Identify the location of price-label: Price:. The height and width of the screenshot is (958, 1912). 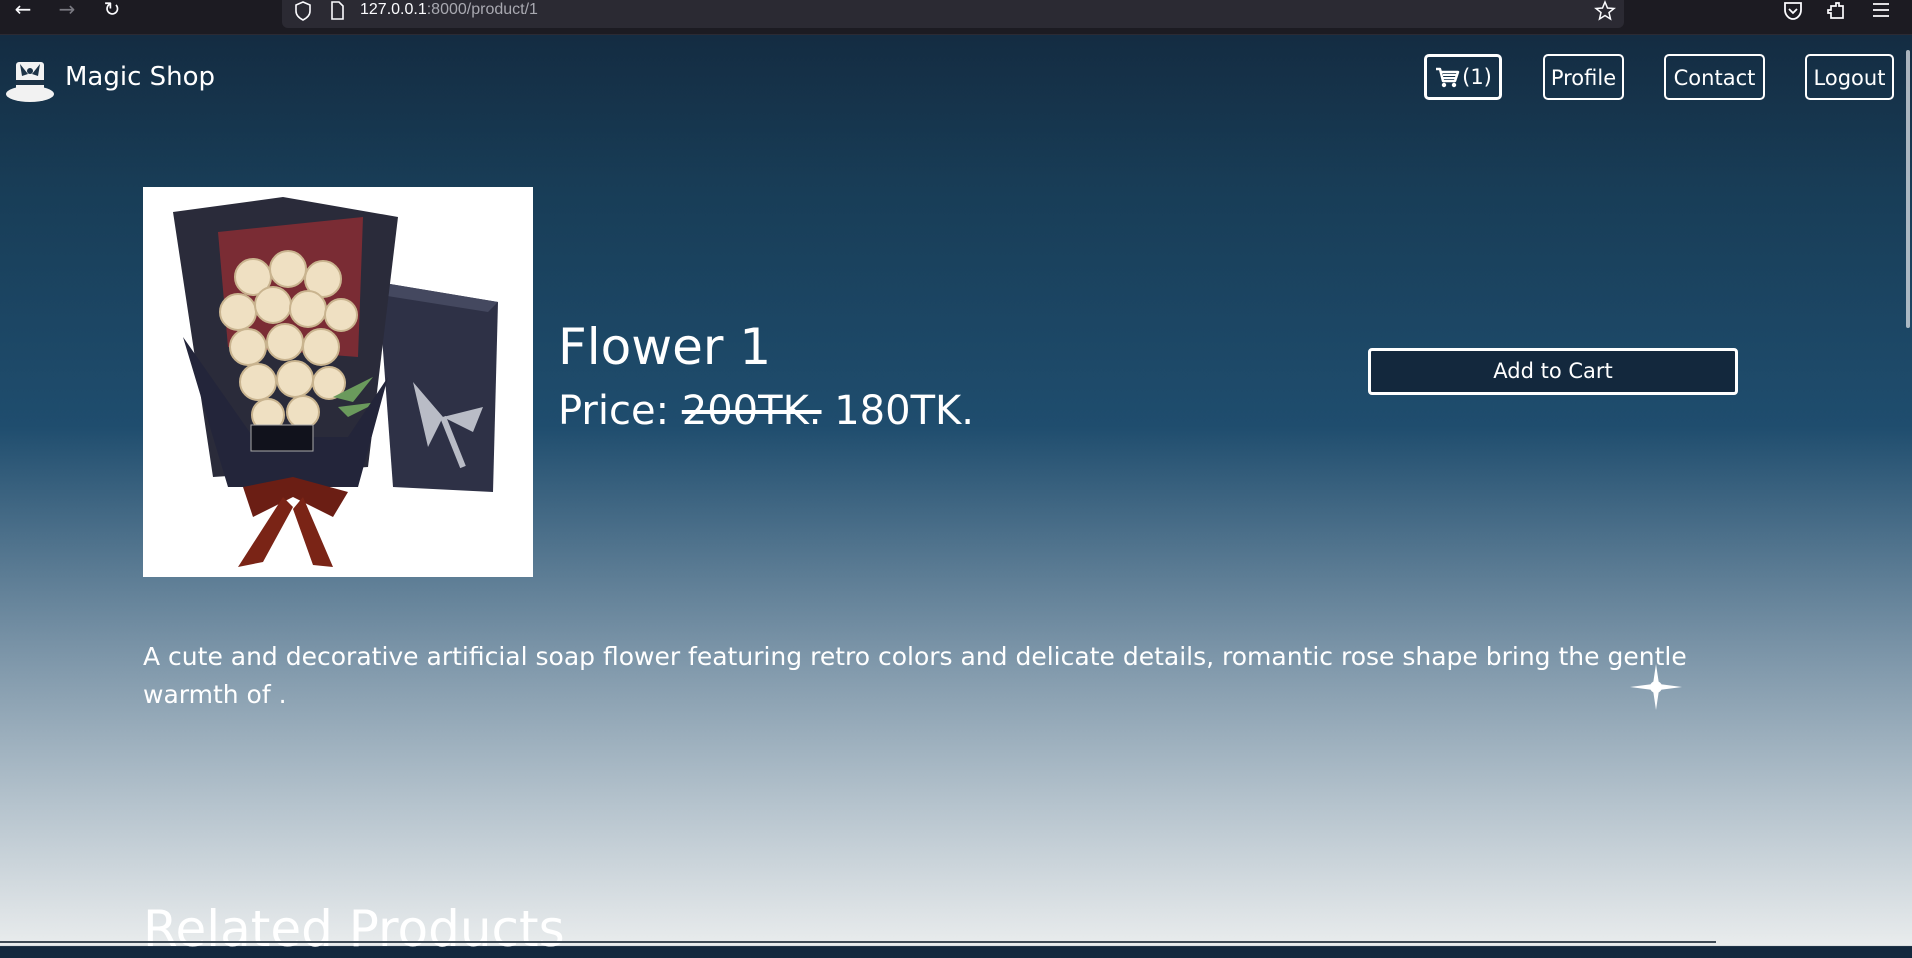
(614, 411).